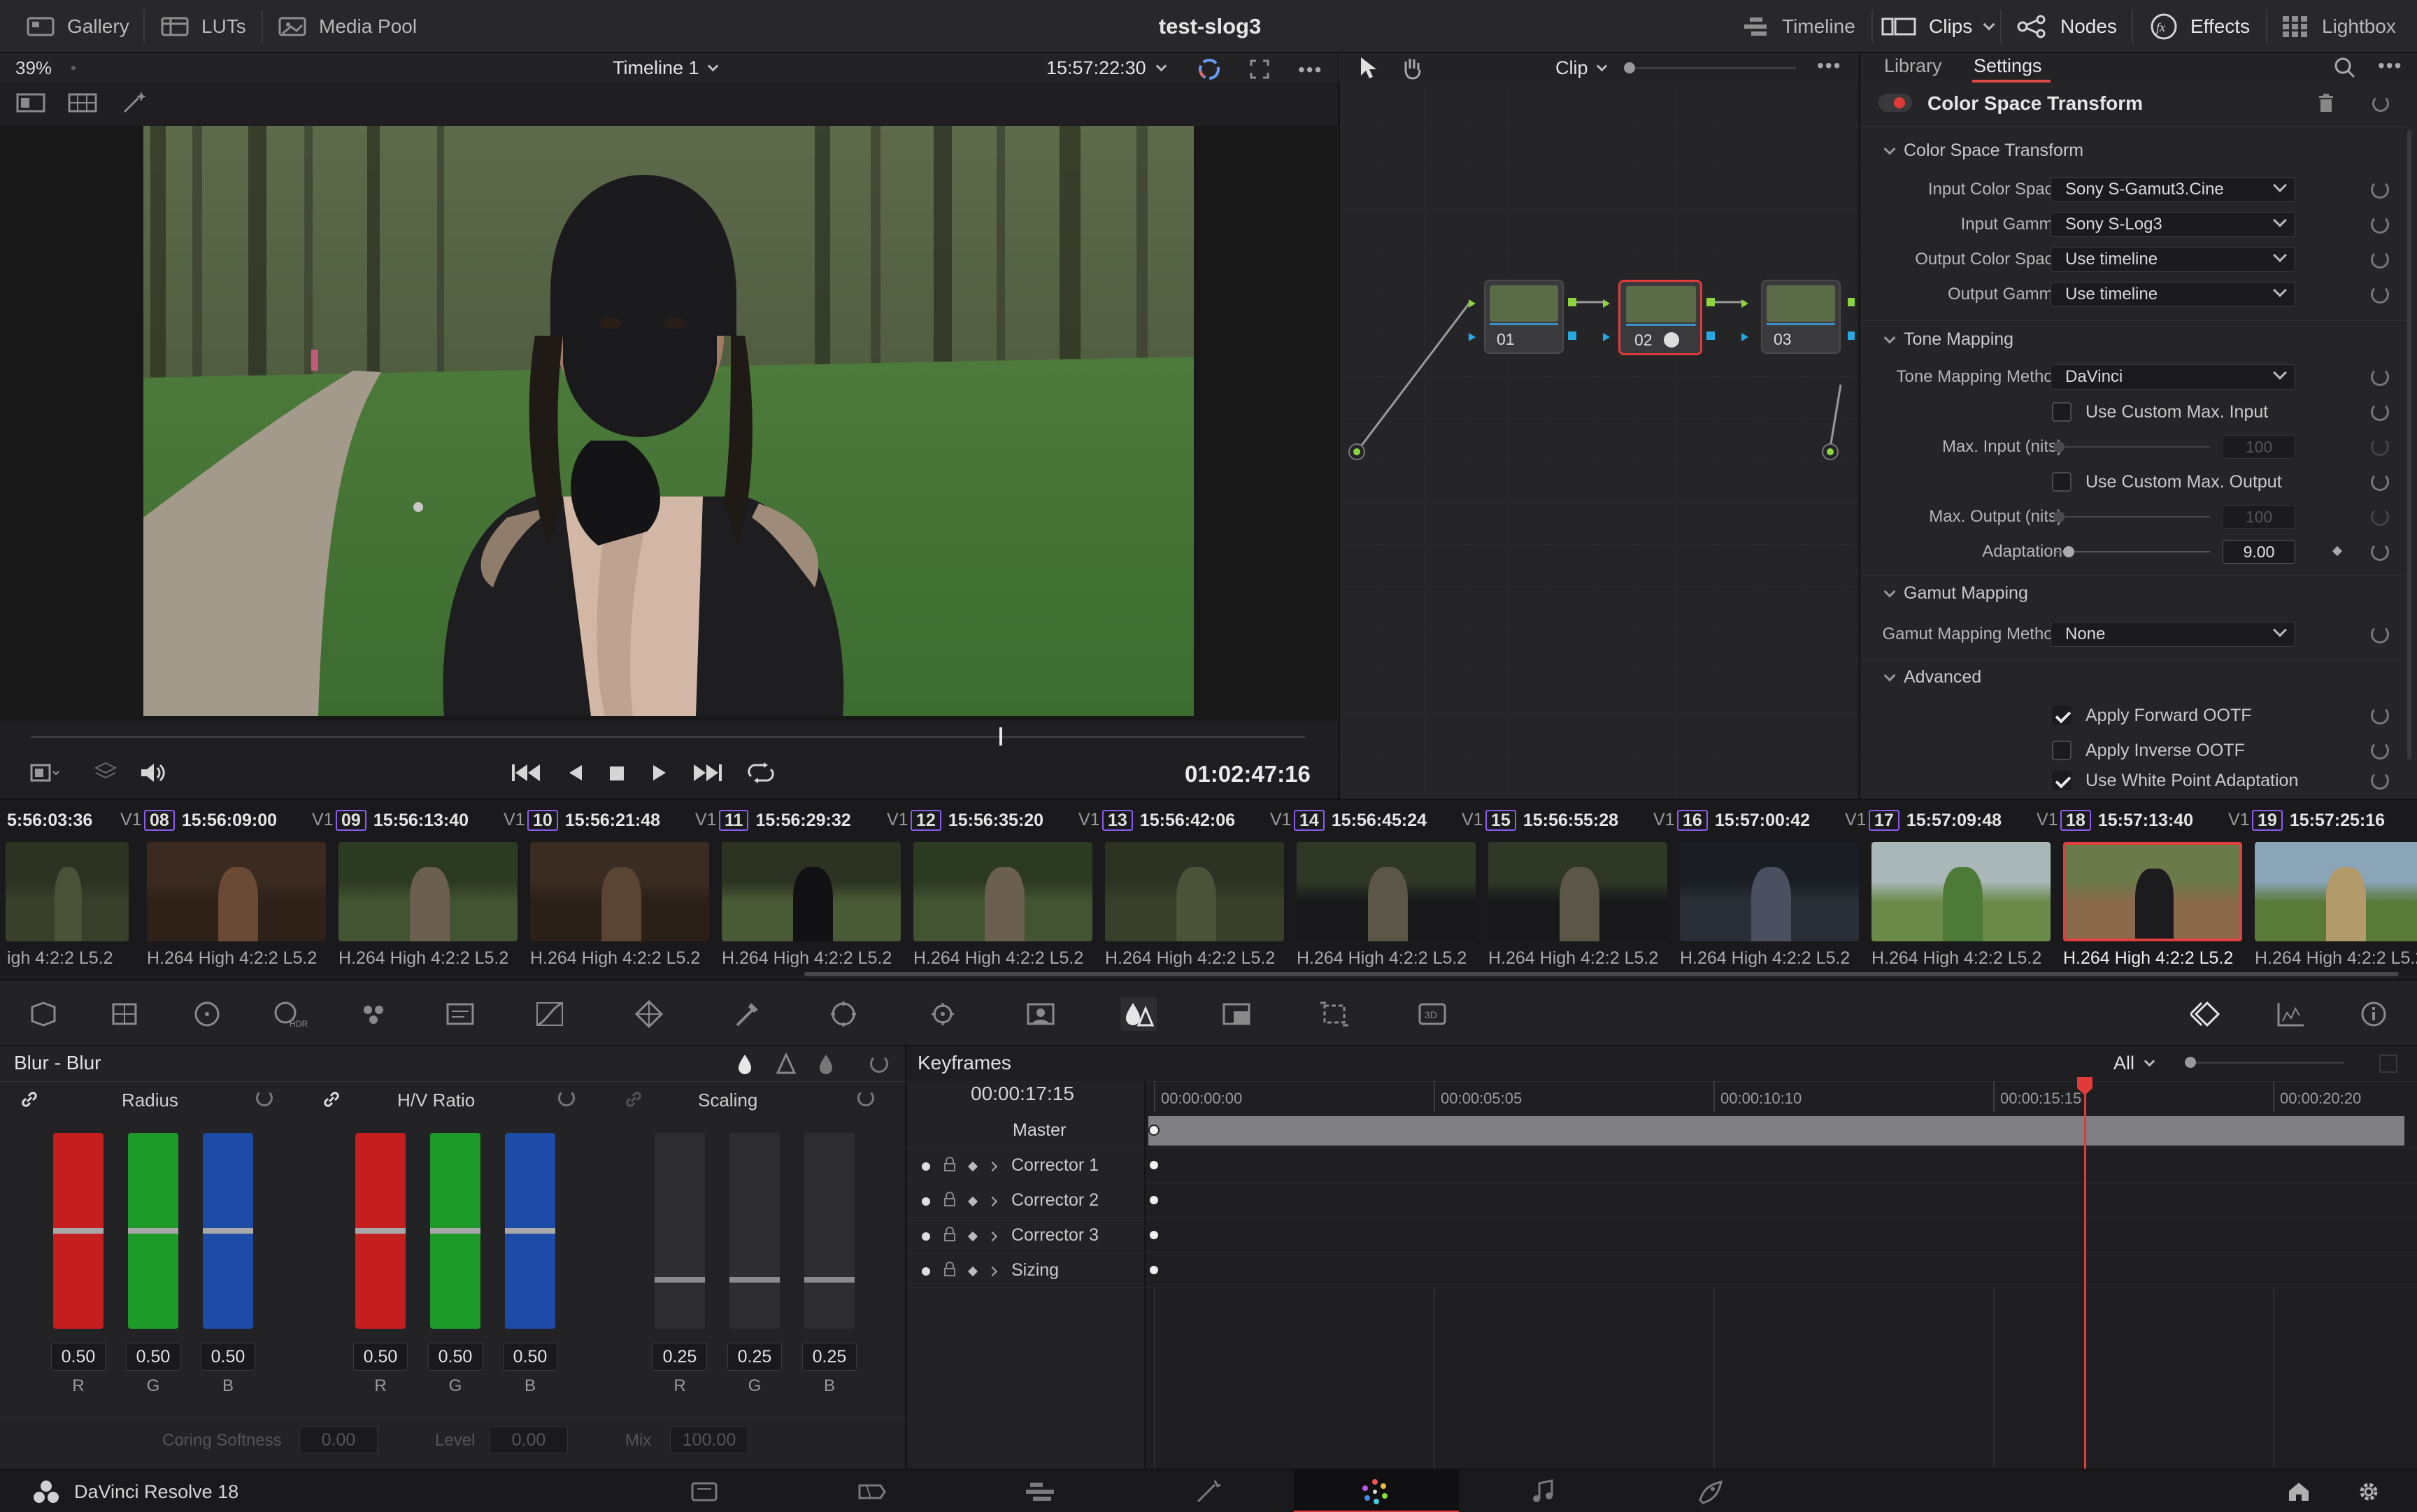 Image resolution: width=2417 pixels, height=1512 pixels. I want to click on node-02: 02, so click(1660, 317).